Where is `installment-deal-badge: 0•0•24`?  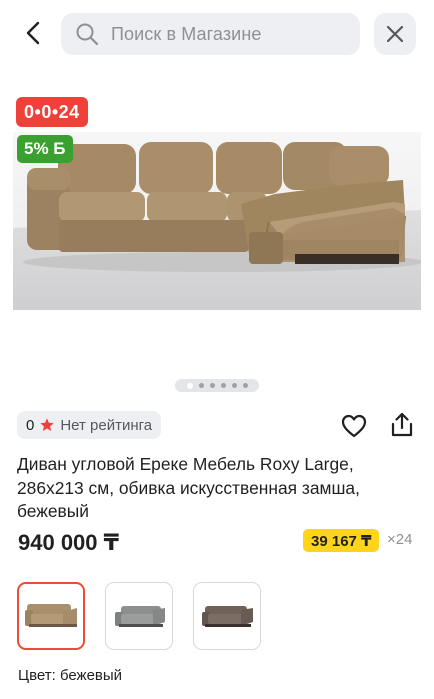
installment-deal-badge: 0•0•24 is located at coordinates (52, 112).